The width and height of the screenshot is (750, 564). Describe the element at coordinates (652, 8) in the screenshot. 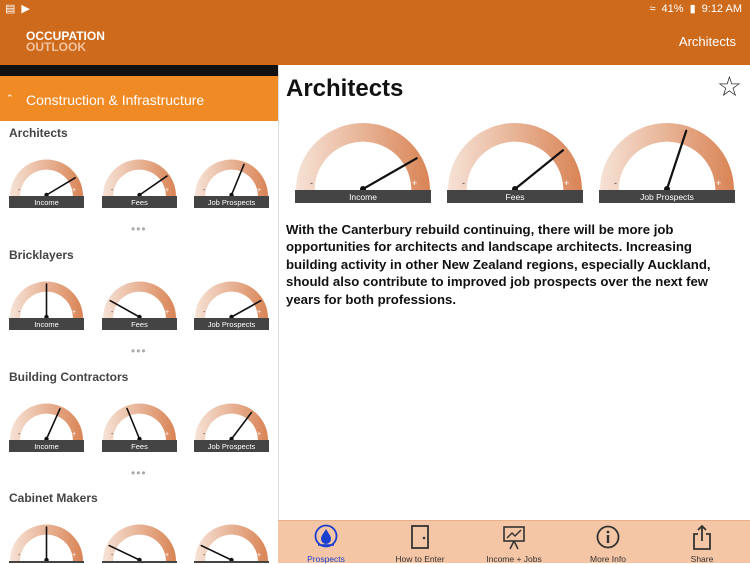

I see `wifi-icon: ≈` at that location.